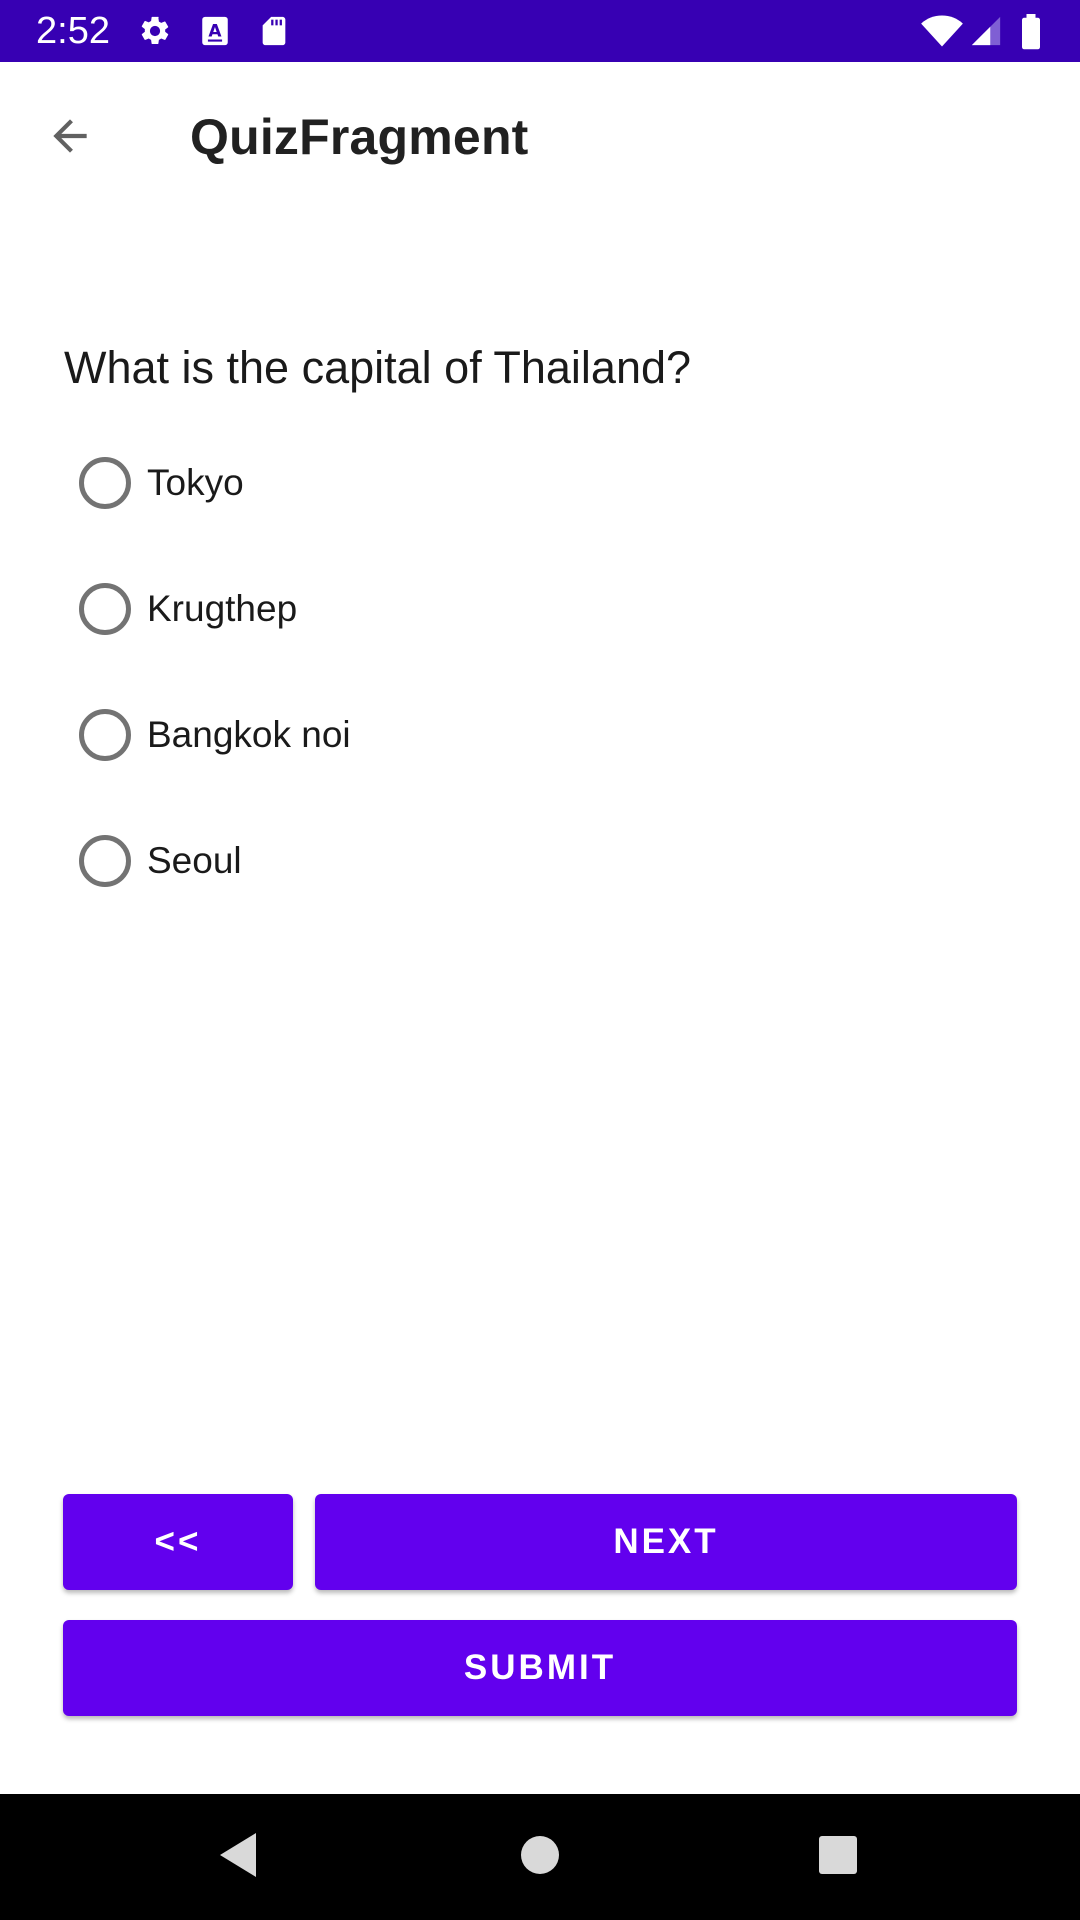  Describe the element at coordinates (73, 31) in the screenshot. I see `status-time: 2:52` at that location.